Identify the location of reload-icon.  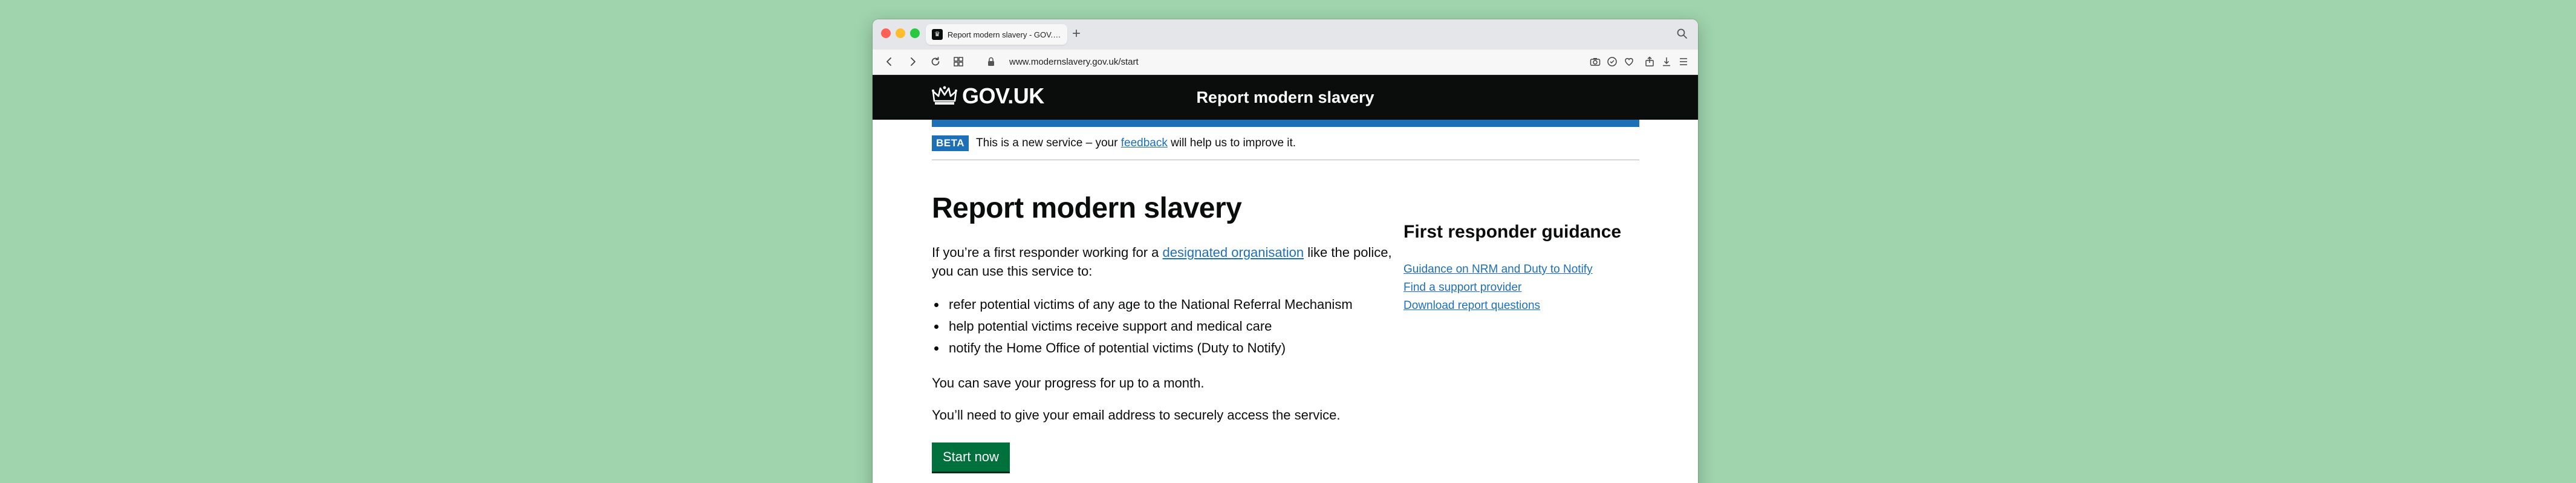
(935, 62).